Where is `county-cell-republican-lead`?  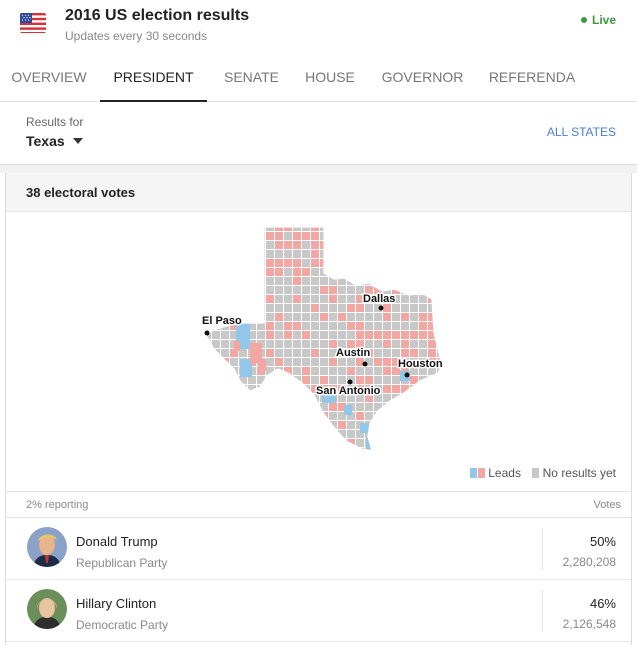
county-cell-republican-lead is located at coordinates (262, 365).